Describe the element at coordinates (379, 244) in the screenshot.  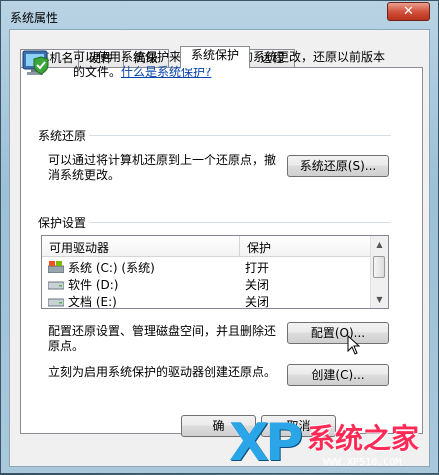
I see `scroll-up-arrow-icon: ▲` at that location.